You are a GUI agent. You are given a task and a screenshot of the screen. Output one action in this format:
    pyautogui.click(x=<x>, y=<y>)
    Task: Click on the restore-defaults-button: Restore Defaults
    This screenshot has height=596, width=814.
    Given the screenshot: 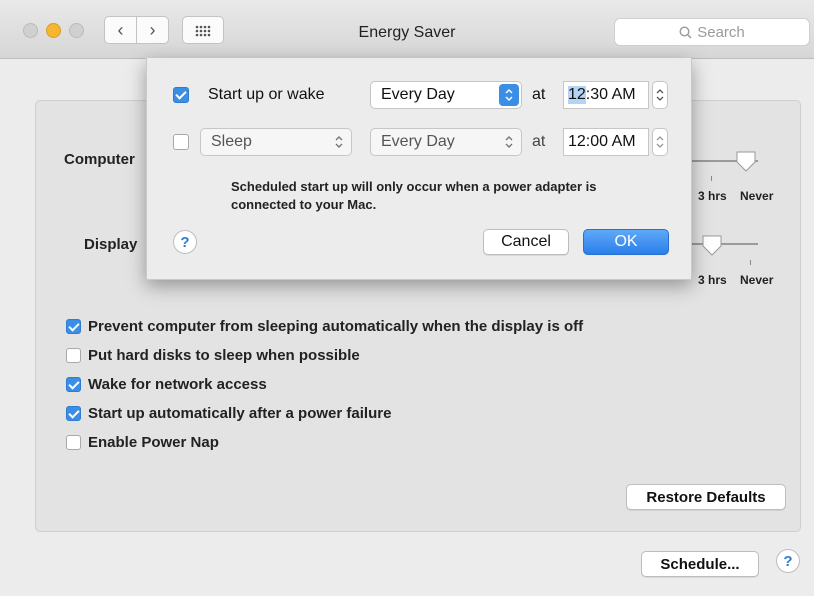 What is the action you would take?
    pyautogui.click(x=706, y=497)
    